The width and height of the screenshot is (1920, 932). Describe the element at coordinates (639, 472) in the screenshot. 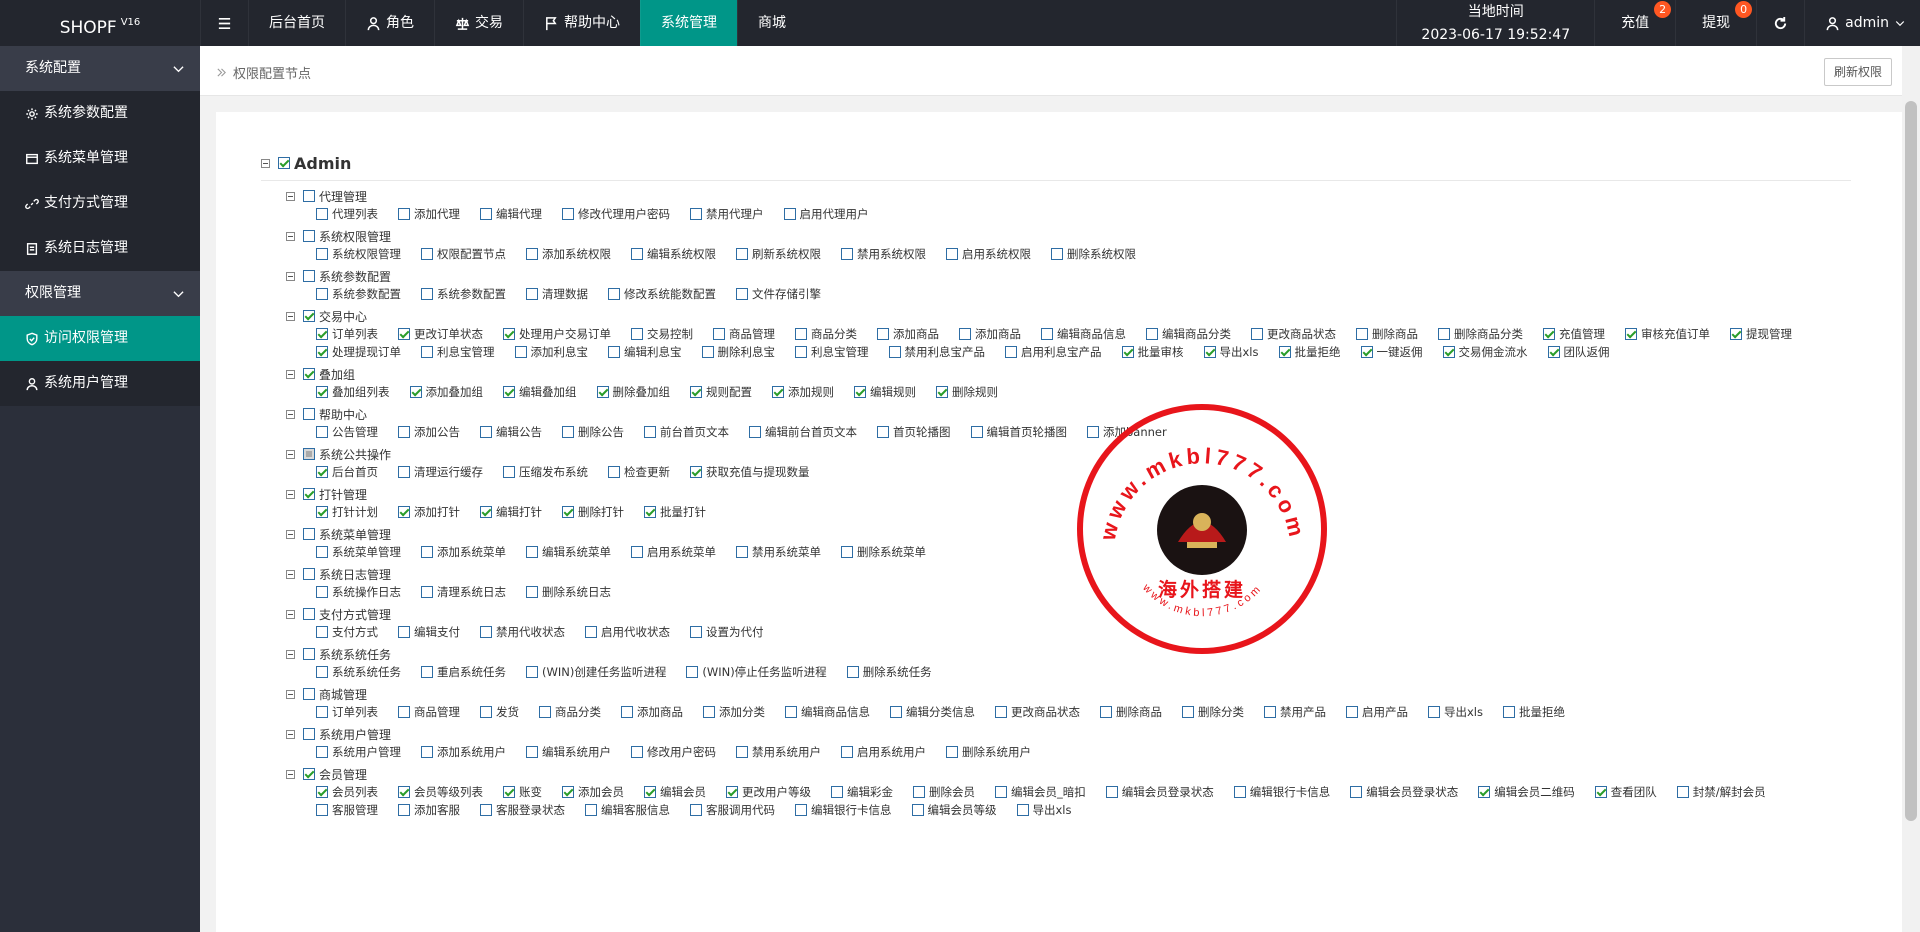

I see `permission-item: 检查更新` at that location.